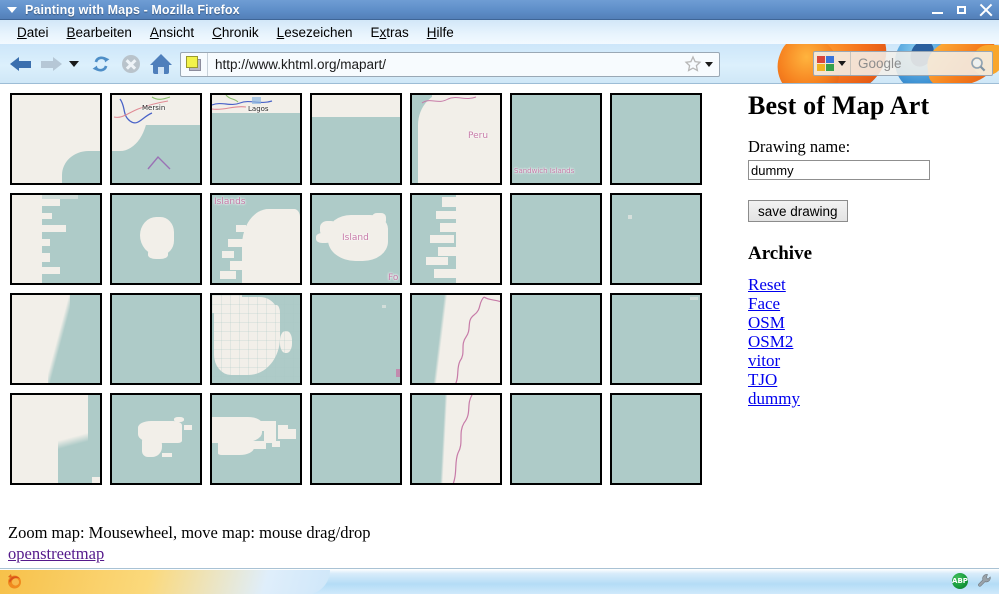 Image resolution: width=999 pixels, height=594 pixels. What do you see at coordinates (799, 146) in the screenshot?
I see `drawing-name-label: Drawing name:` at bounding box center [799, 146].